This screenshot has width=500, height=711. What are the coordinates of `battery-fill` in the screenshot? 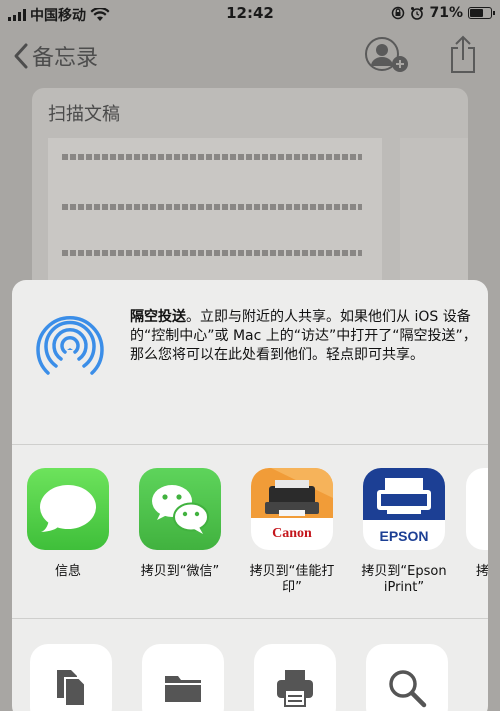 It's located at (476, 13).